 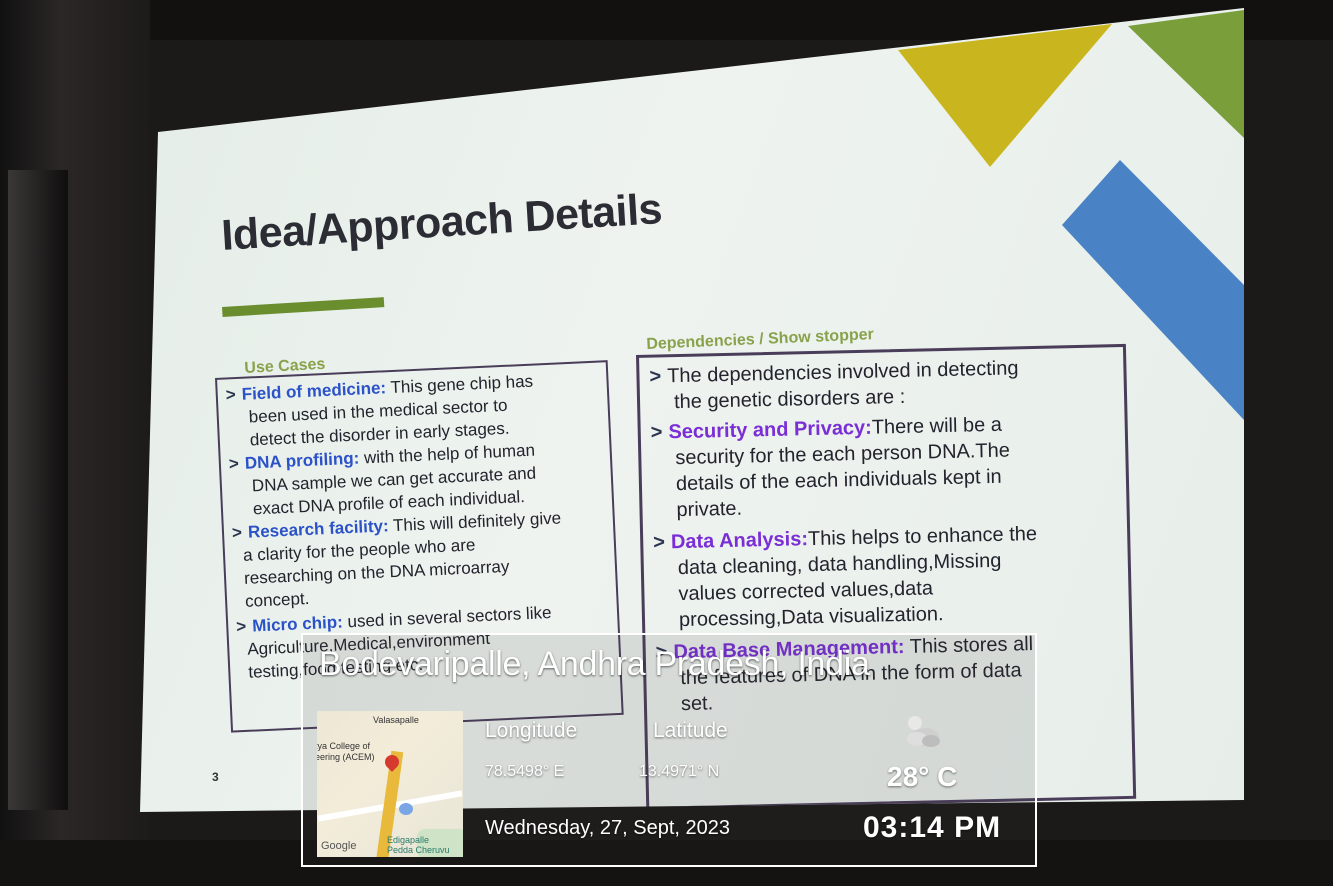 What do you see at coordinates (408, 840) in the screenshot?
I see `map-lake-label: Edigapalle` at bounding box center [408, 840].